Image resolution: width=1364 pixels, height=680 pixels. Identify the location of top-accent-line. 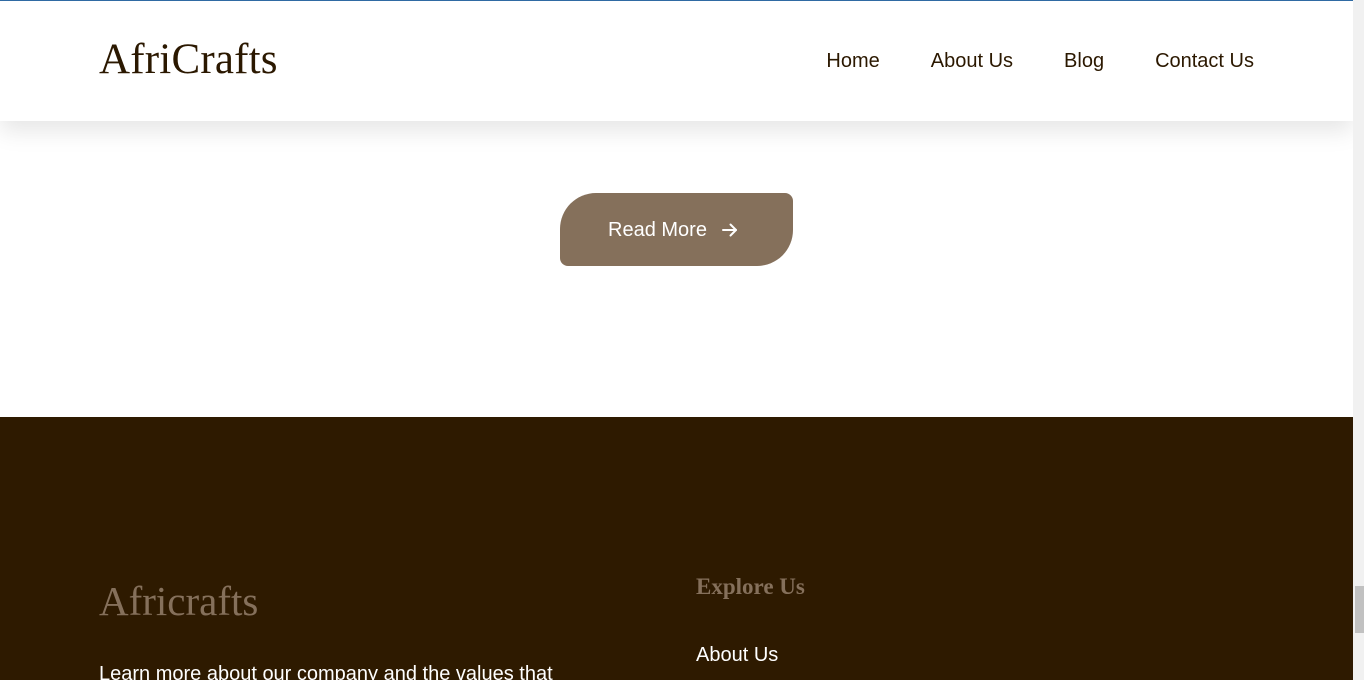
(682, 0).